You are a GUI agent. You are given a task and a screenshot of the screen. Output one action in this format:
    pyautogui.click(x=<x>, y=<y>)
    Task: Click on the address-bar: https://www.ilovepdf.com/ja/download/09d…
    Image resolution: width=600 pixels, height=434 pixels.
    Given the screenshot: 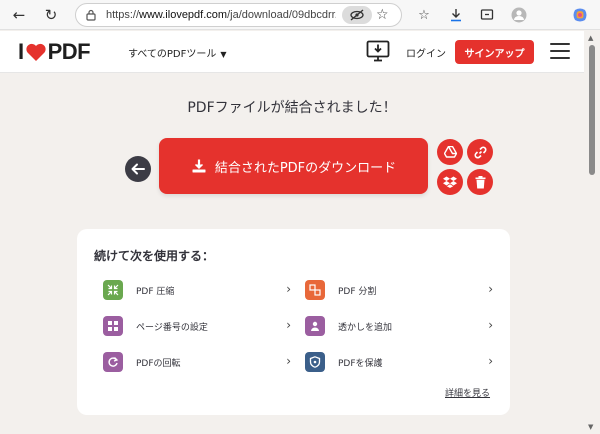 What is the action you would take?
    pyautogui.click(x=238, y=15)
    